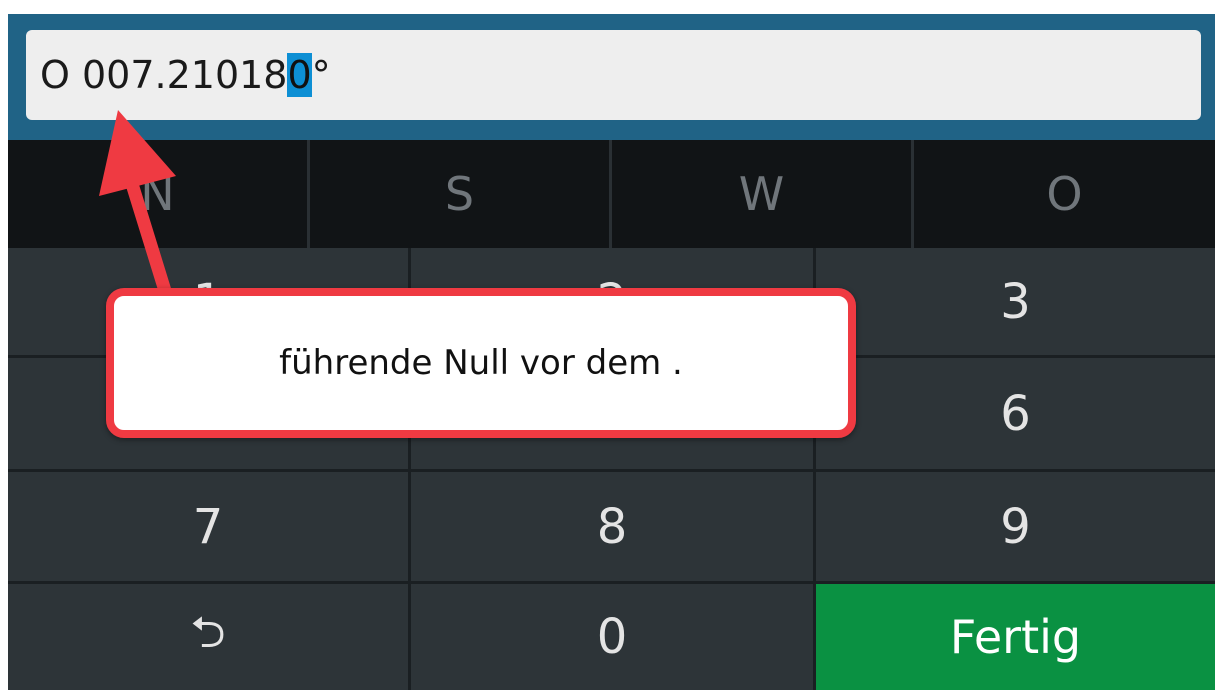 The height and width of the screenshot is (690, 1215). I want to click on direction-key-n: N, so click(159, 194).